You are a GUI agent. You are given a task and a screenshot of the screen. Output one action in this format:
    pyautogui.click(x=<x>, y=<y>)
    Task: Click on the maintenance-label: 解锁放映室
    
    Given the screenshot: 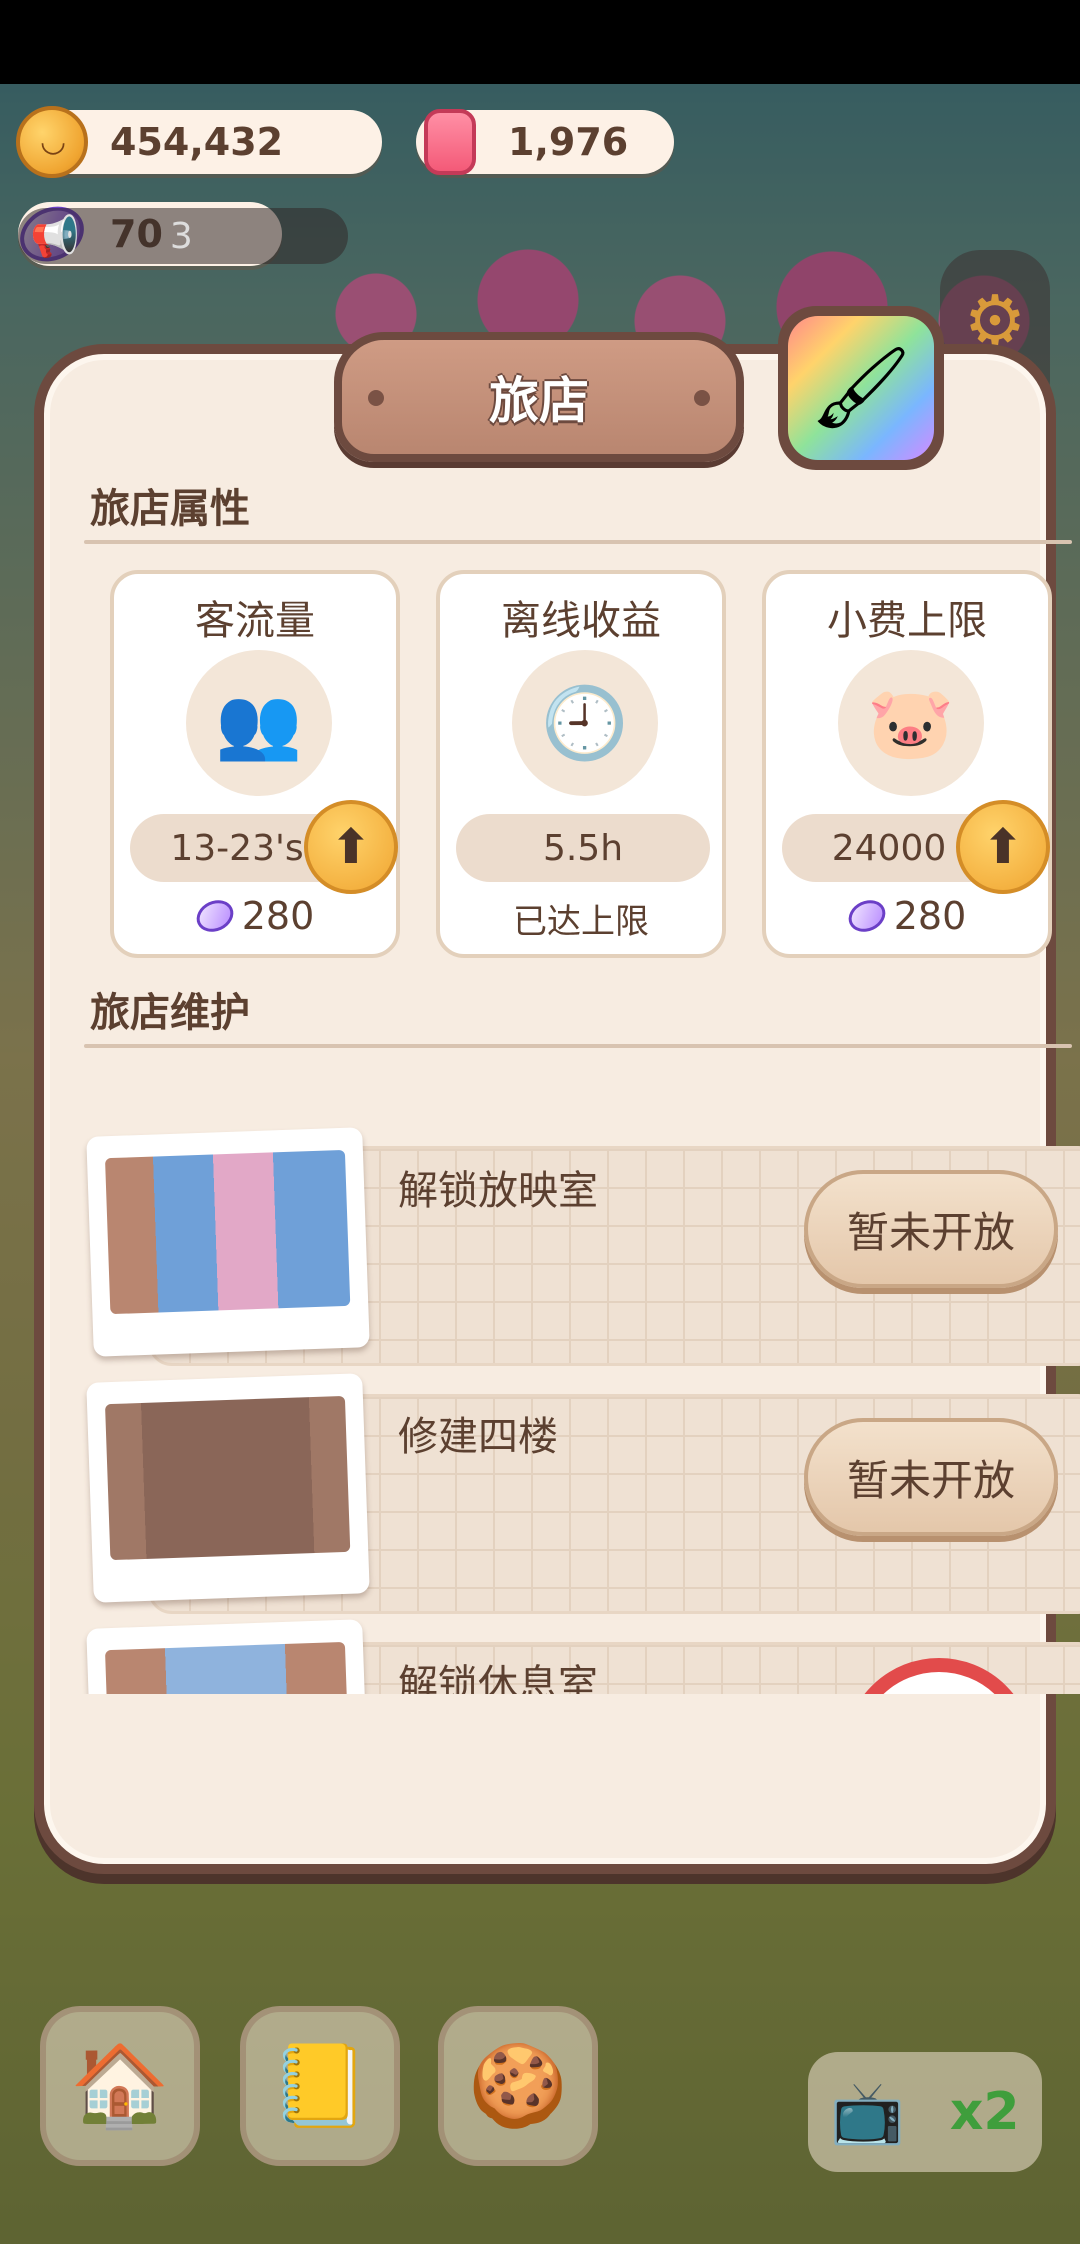 What is the action you would take?
    pyautogui.click(x=498, y=1191)
    